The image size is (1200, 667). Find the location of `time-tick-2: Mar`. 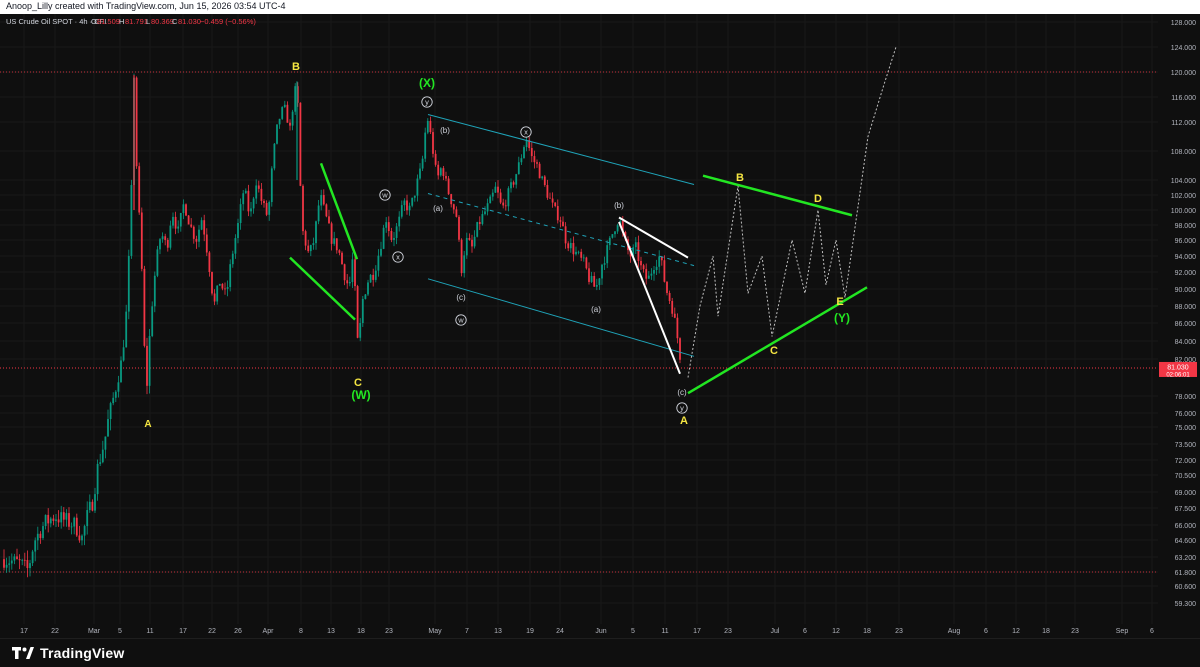

time-tick-2: Mar is located at coordinates (94, 631).